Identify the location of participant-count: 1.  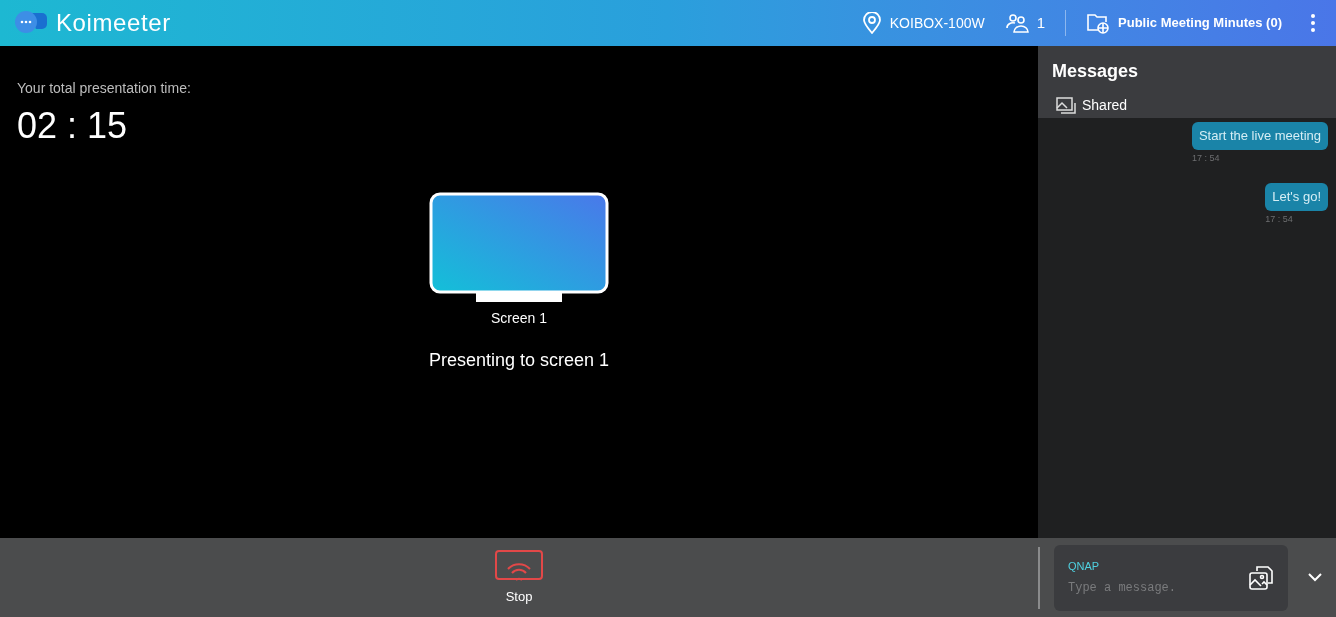
(1041, 22).